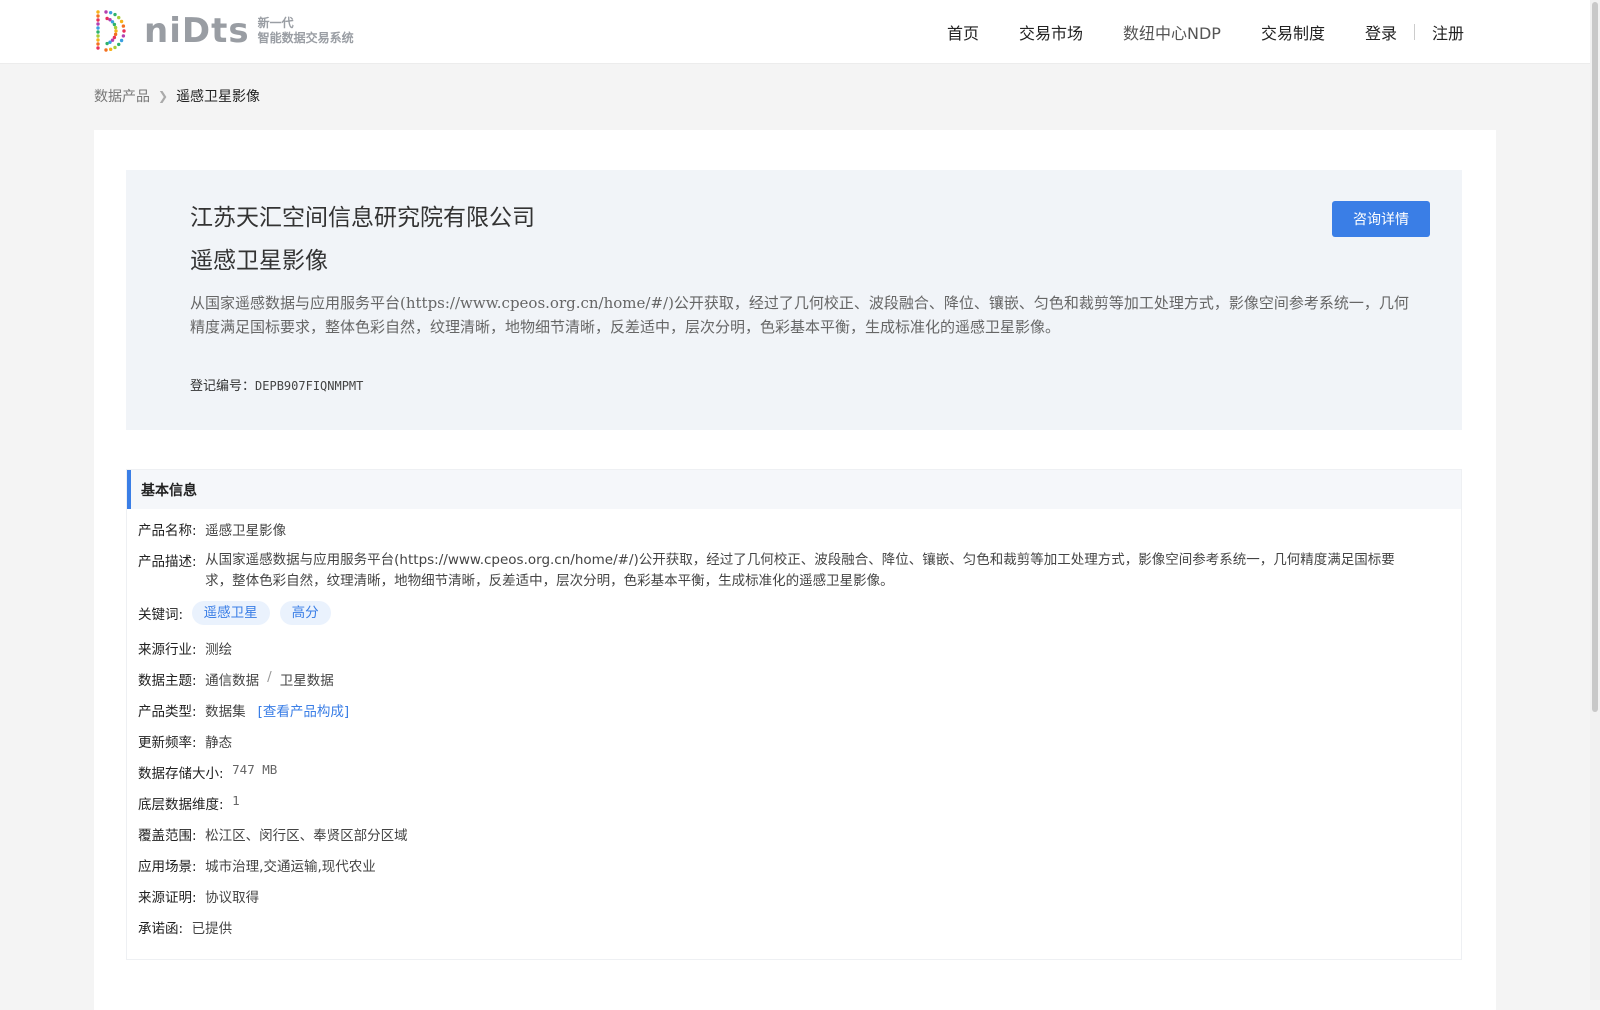  What do you see at coordinates (219, 743) in the screenshot?
I see `value-frequency: 静态` at bounding box center [219, 743].